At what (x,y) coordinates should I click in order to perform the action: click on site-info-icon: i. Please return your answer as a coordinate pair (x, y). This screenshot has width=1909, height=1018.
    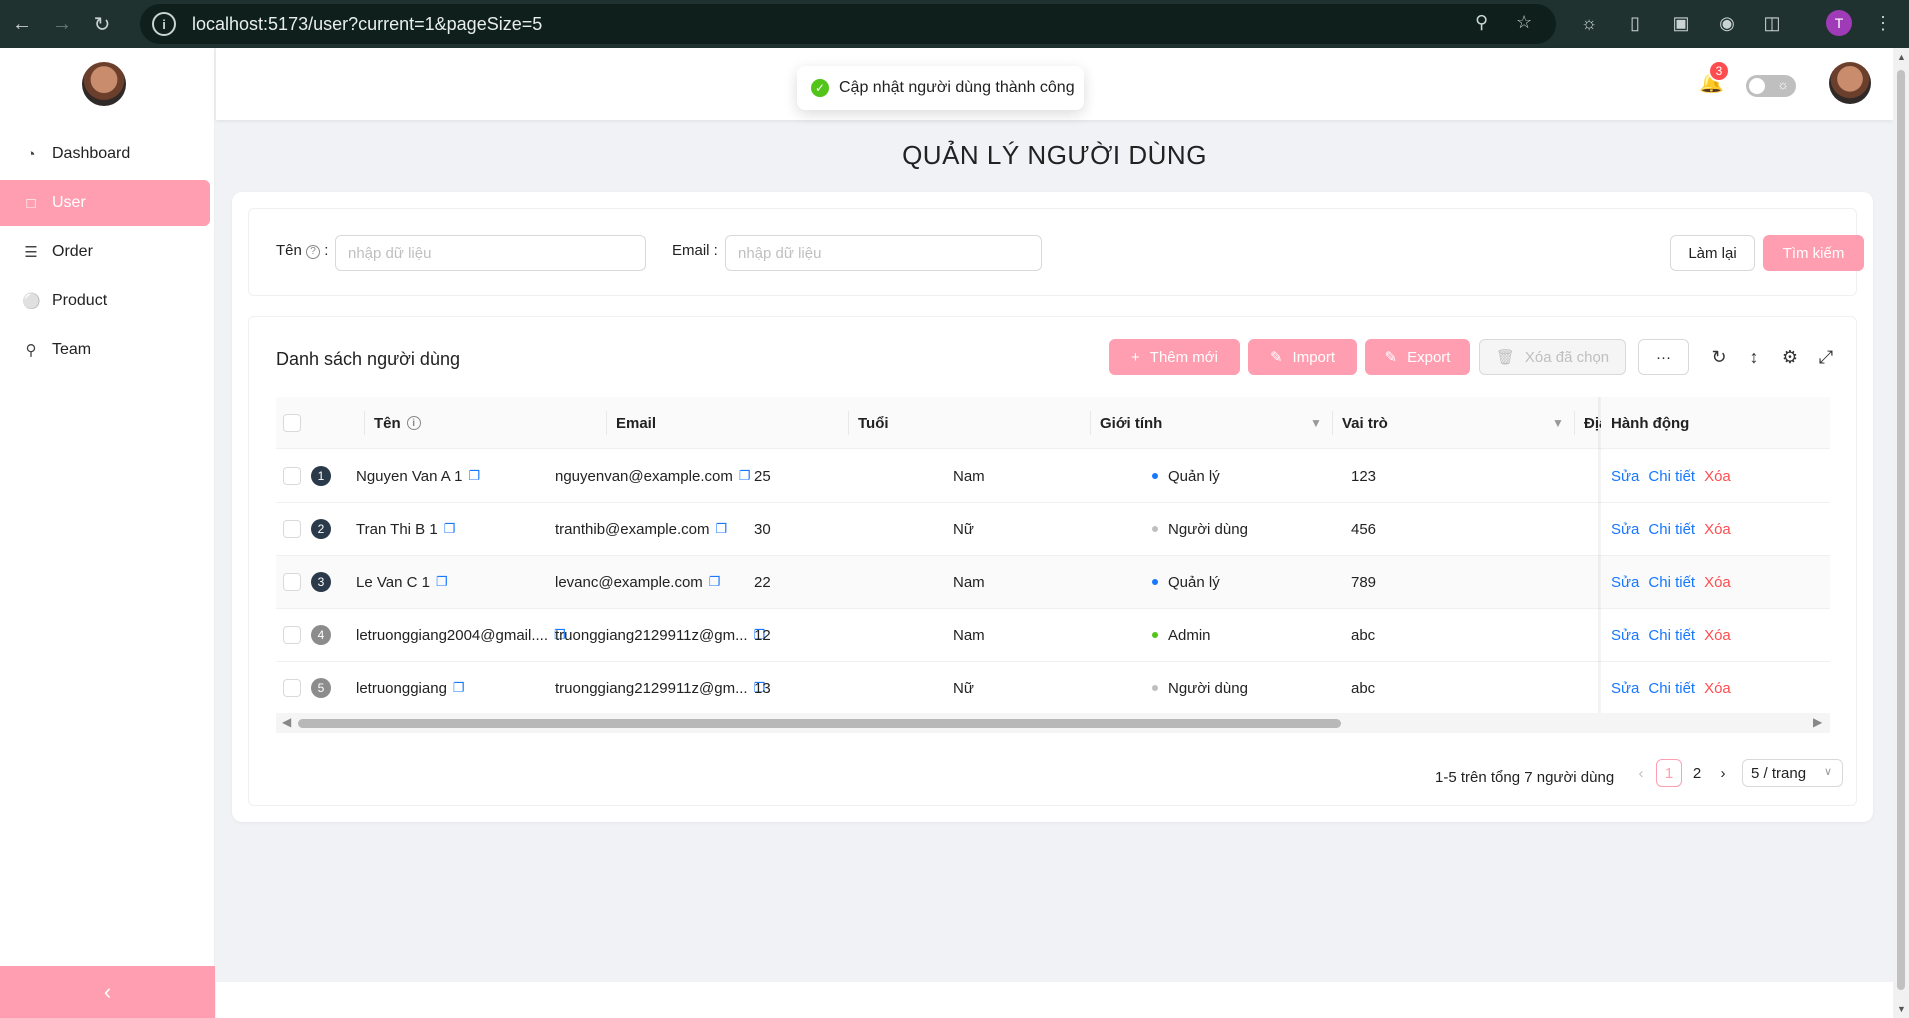
    Looking at the image, I should click on (164, 24).